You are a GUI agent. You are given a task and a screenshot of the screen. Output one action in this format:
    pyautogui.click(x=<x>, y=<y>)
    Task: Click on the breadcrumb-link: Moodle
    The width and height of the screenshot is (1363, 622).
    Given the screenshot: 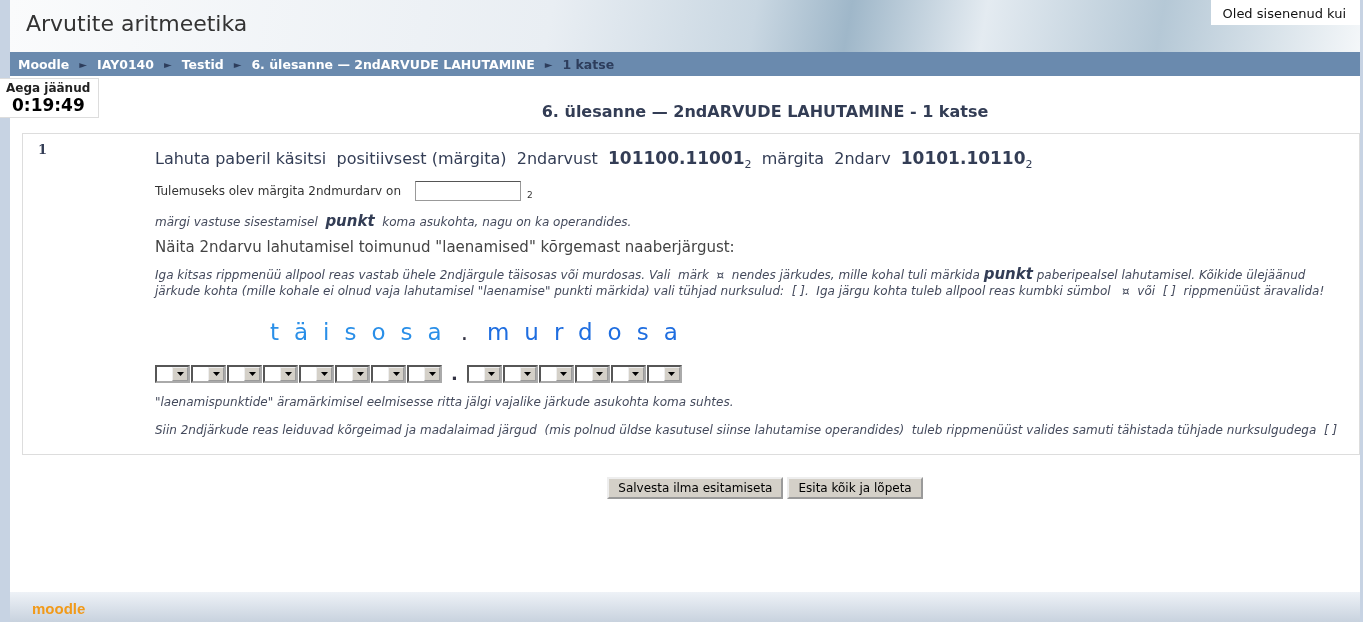 What is the action you would take?
    pyautogui.click(x=44, y=64)
    